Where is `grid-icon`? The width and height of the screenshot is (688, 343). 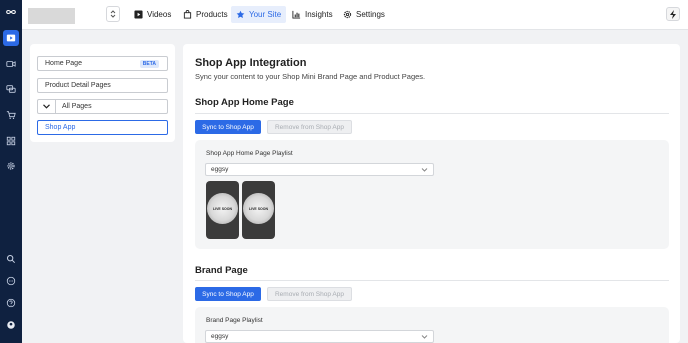
grid-icon is located at coordinates (11, 141).